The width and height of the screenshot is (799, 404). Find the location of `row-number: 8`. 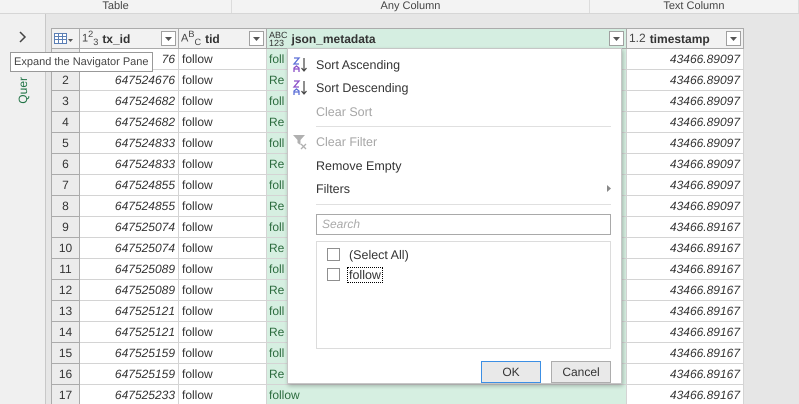

row-number: 8 is located at coordinates (66, 206).